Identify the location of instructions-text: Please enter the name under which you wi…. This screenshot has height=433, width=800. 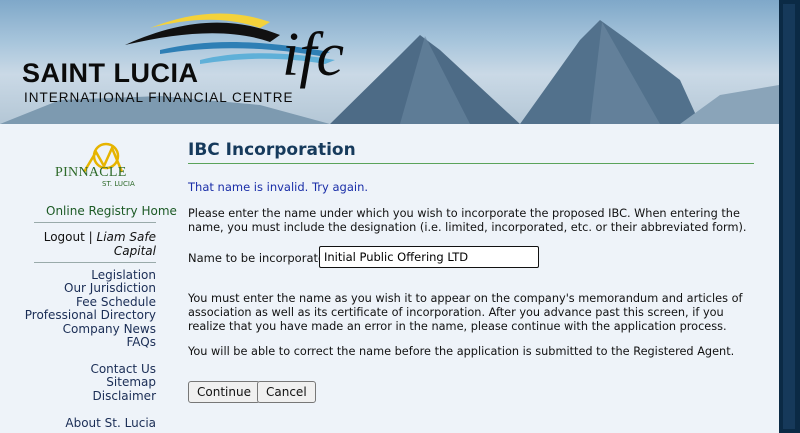
(467, 220).